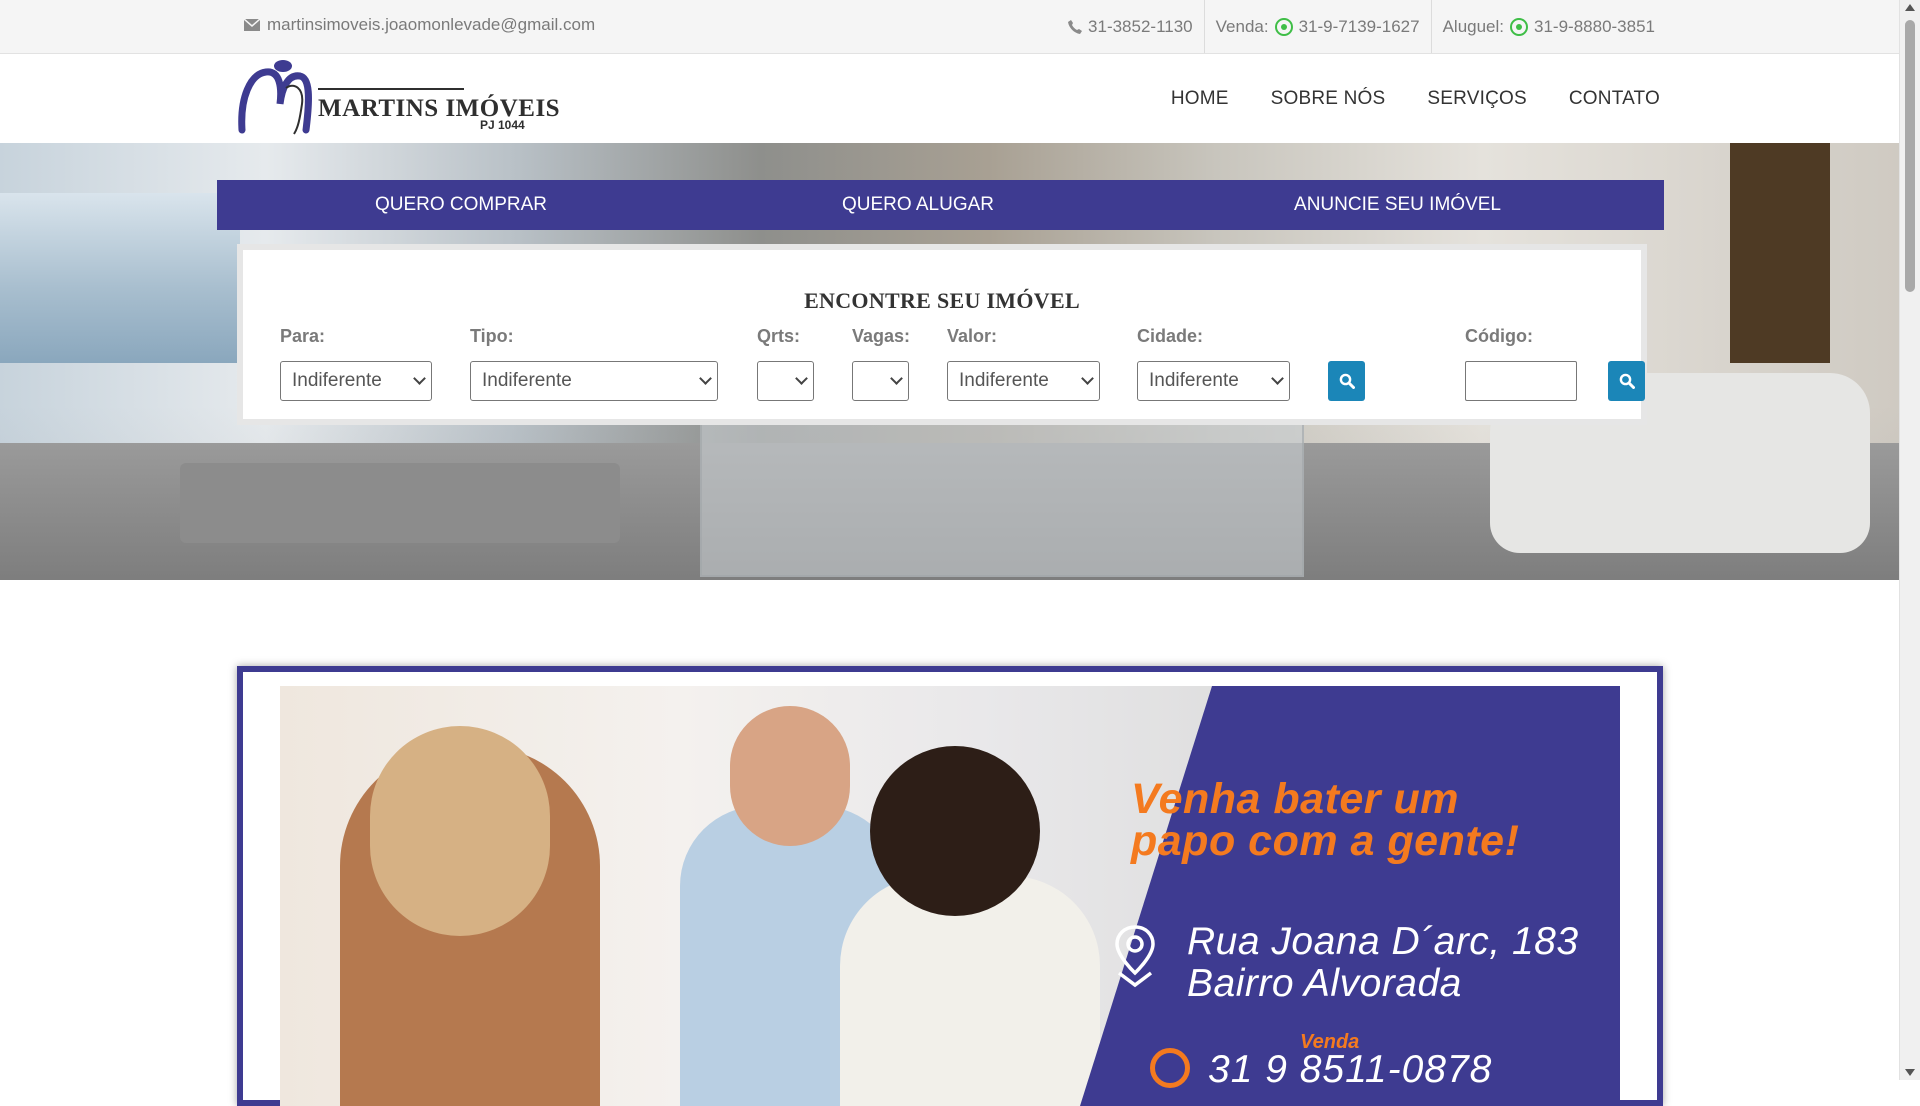 The width and height of the screenshot is (1920, 1106). I want to click on valor-label: Valor:, so click(972, 336).